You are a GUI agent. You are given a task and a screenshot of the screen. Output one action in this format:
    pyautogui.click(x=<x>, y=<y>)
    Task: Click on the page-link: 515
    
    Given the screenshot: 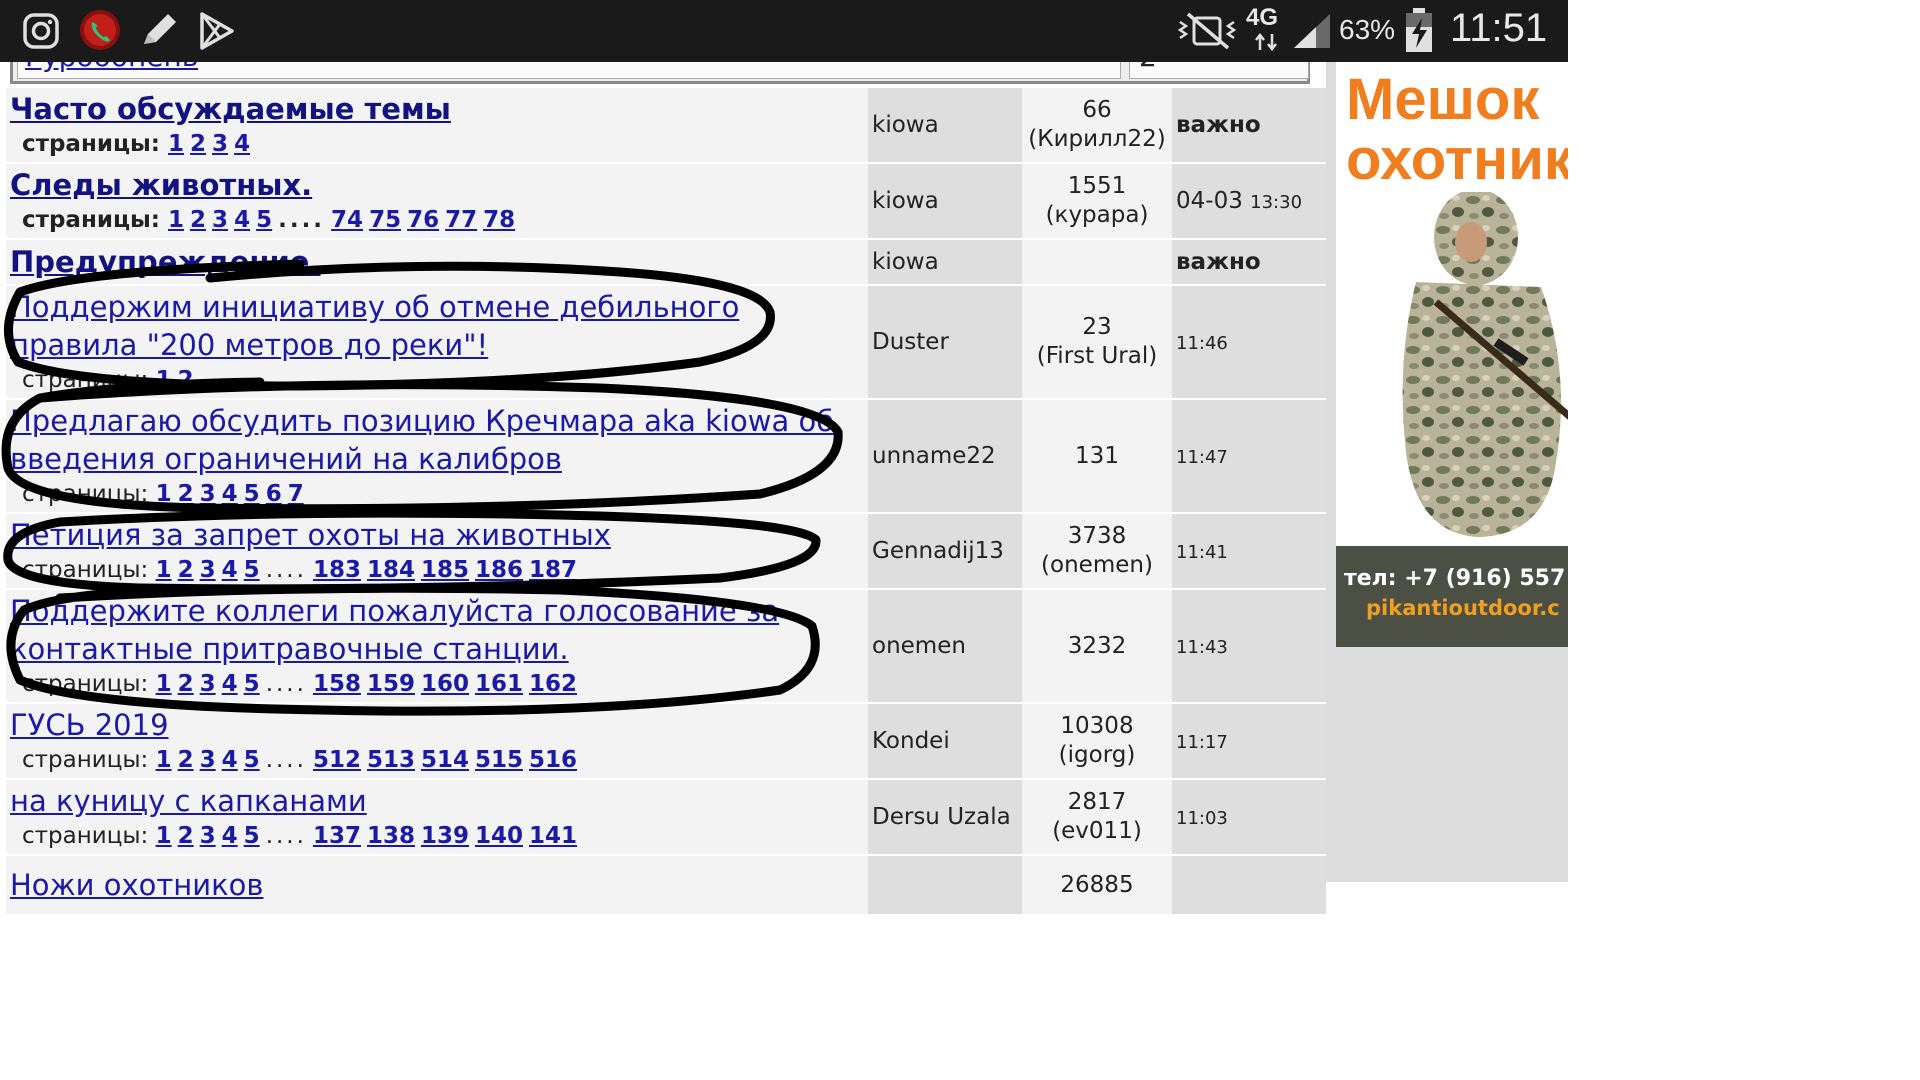 What is the action you would take?
    pyautogui.click(x=499, y=760)
    